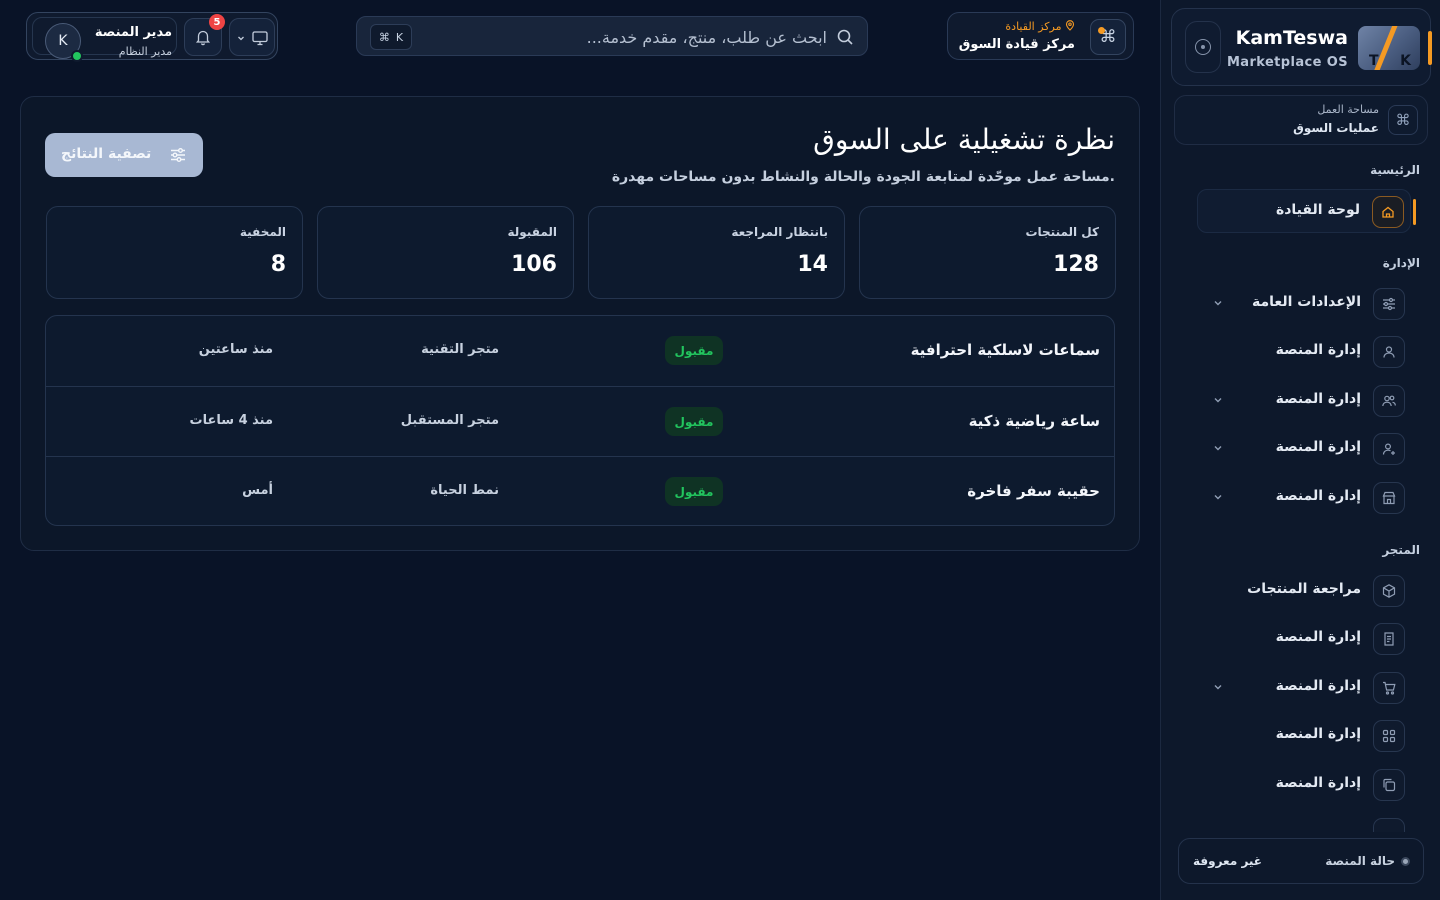 This screenshot has width=1440, height=900. I want to click on workspace-label: مساحة العمل, so click(1348, 109).